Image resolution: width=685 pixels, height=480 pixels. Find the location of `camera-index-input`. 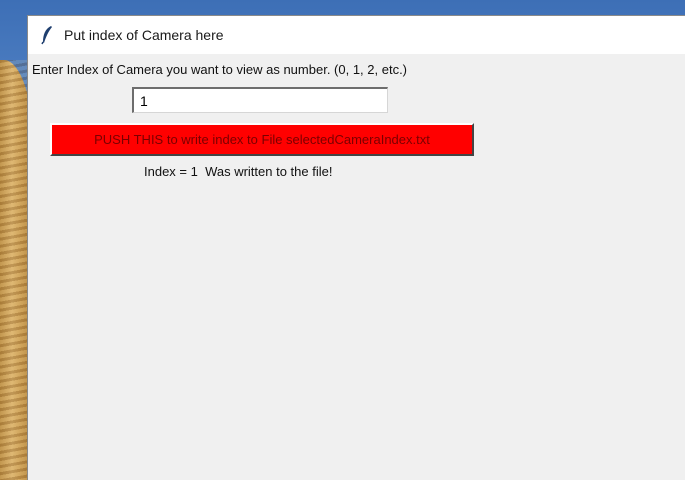

camera-index-input is located at coordinates (260, 100).